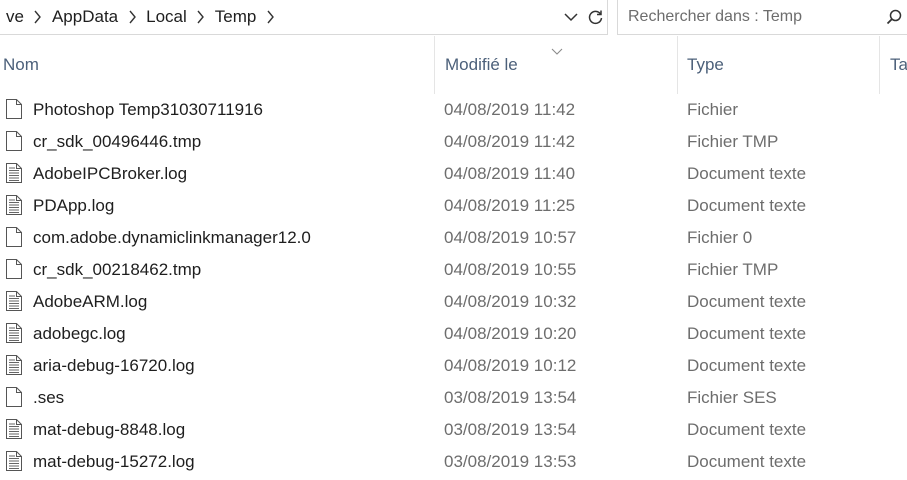 The height and width of the screenshot is (480, 907). Describe the element at coordinates (166, 17) in the screenshot. I see `breadcrumb-item-local: Local` at that location.